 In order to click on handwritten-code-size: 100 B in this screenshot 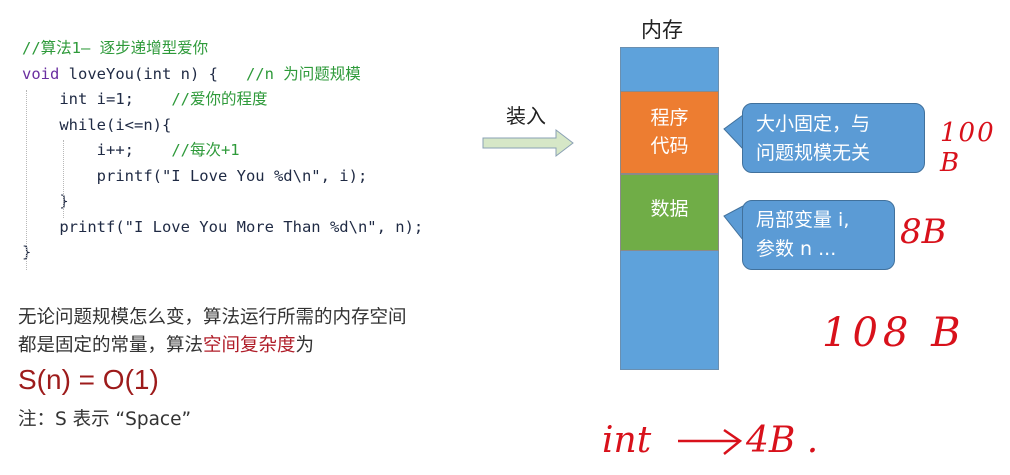, I will do `click(968, 148)`.